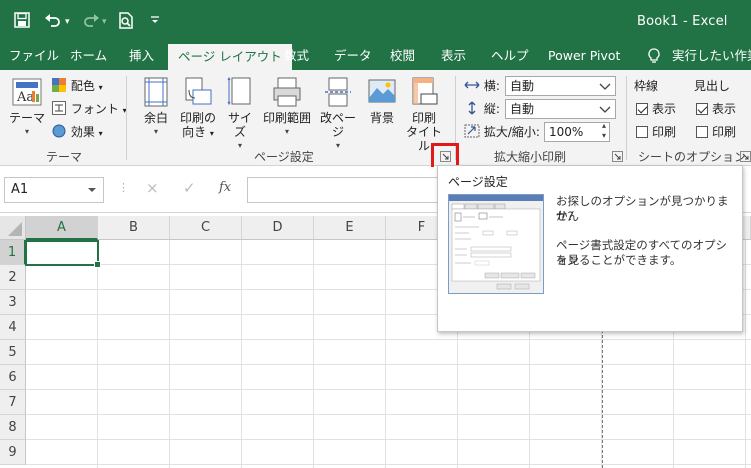 The height and width of the screenshot is (468, 751). Describe the element at coordinates (577, 131) in the screenshot. I see `scale-spinner: 100% ▴ ▾` at that location.